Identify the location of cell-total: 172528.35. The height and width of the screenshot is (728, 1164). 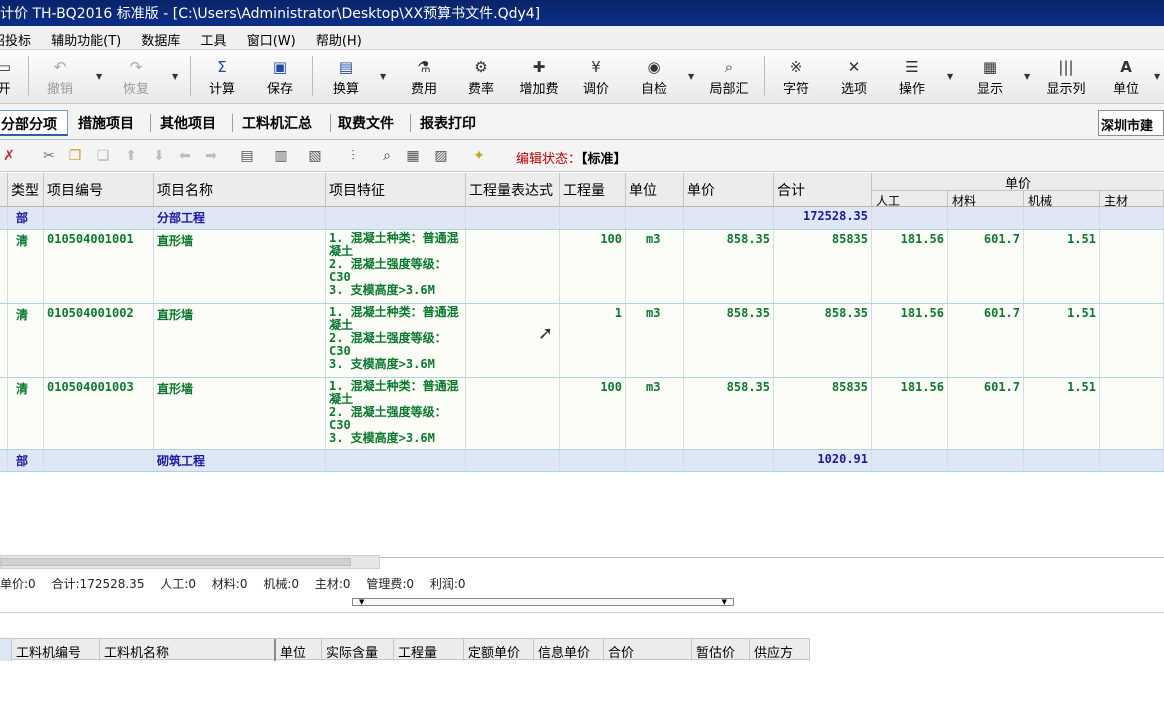
(823, 218).